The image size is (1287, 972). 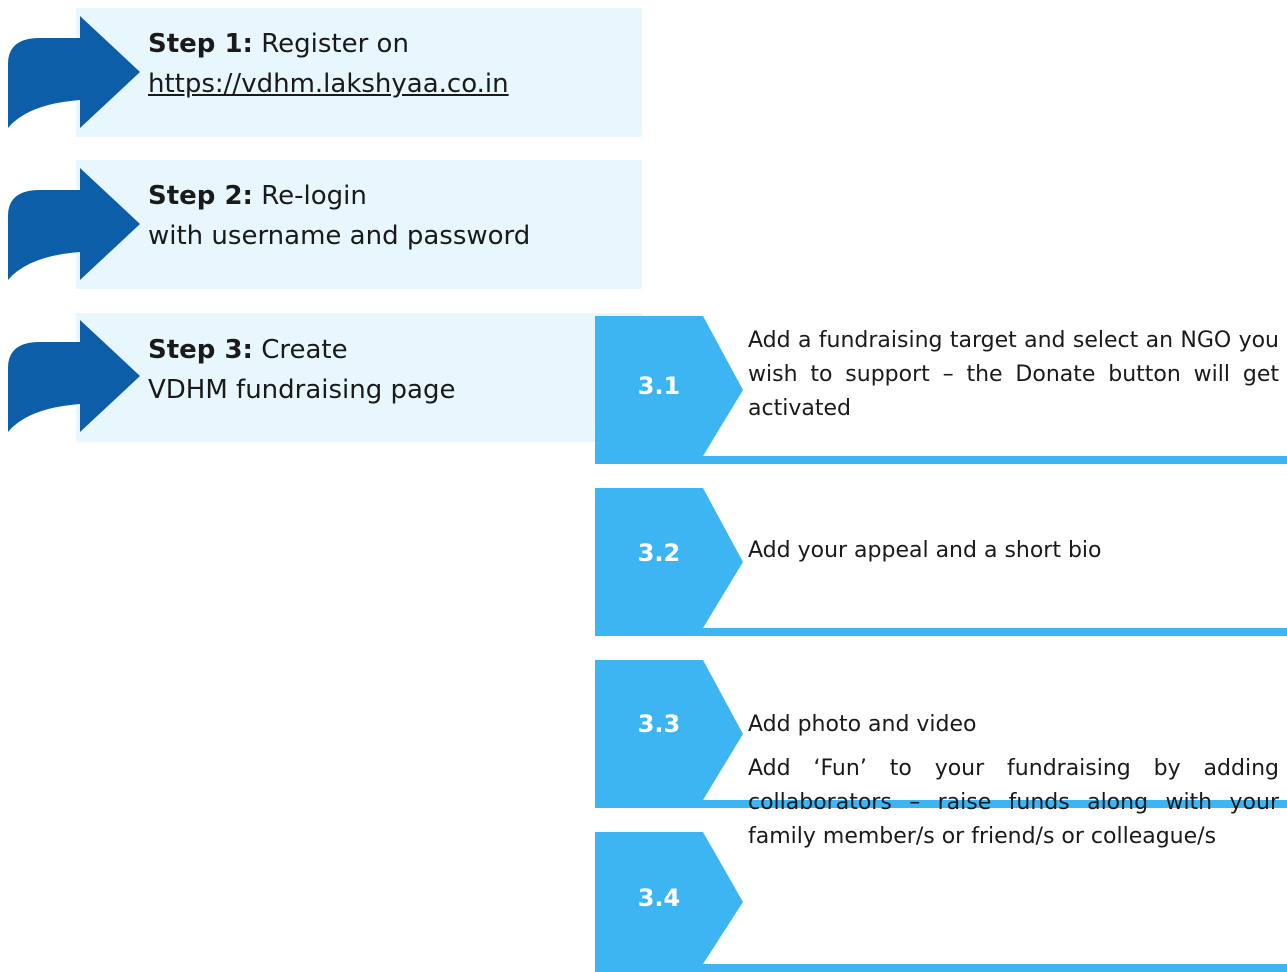 I want to click on substep-3-1-number: 3.1, so click(x=659, y=386).